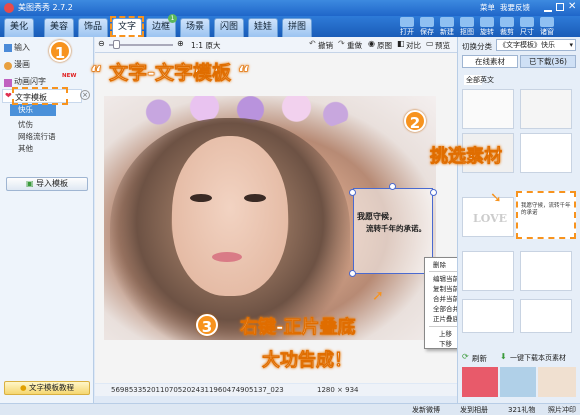 The image size is (580, 415). I want to click on app-title: 美图秀秀 2.7.2, so click(45, 7).